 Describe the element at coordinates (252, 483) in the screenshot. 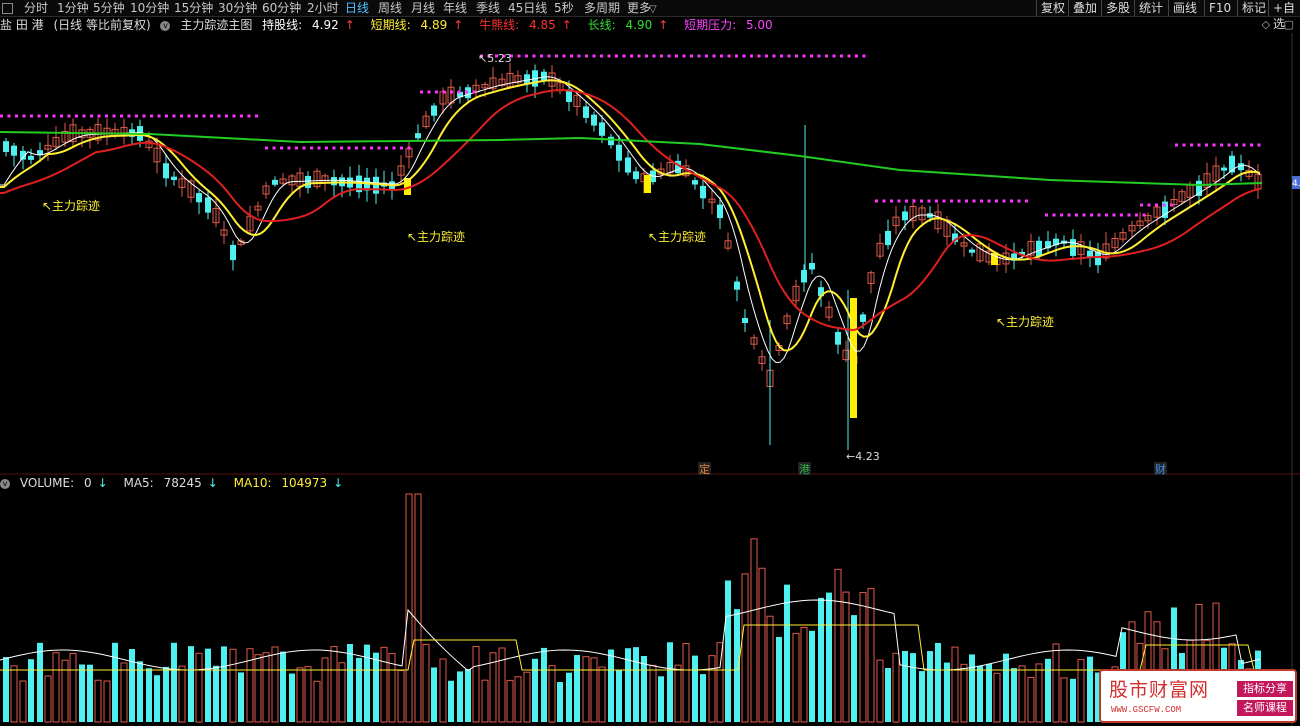

I see `ma10-label: MA10:` at that location.